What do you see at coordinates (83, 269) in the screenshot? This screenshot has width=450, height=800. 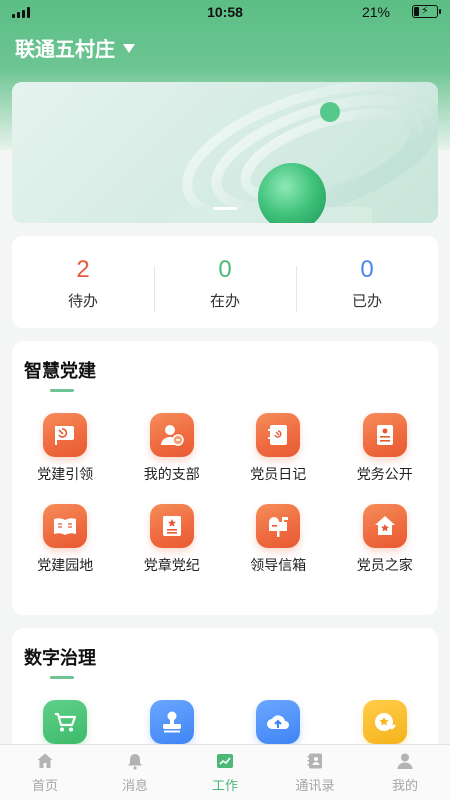 I see `stat-todo-count: 2` at bounding box center [83, 269].